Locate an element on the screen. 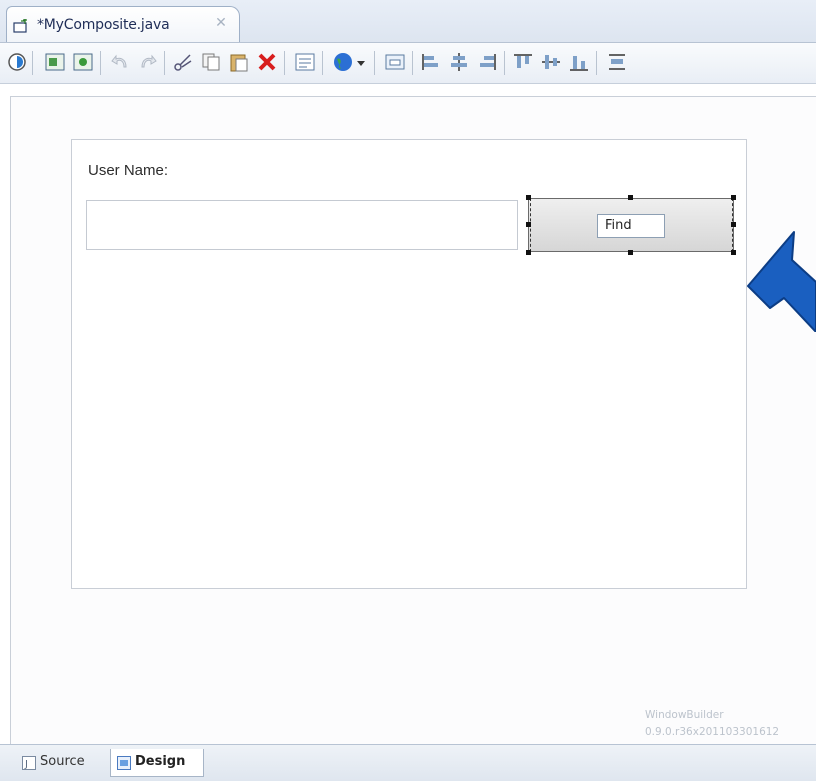 The image size is (816, 781). find-button-label: Find is located at coordinates (631, 226).